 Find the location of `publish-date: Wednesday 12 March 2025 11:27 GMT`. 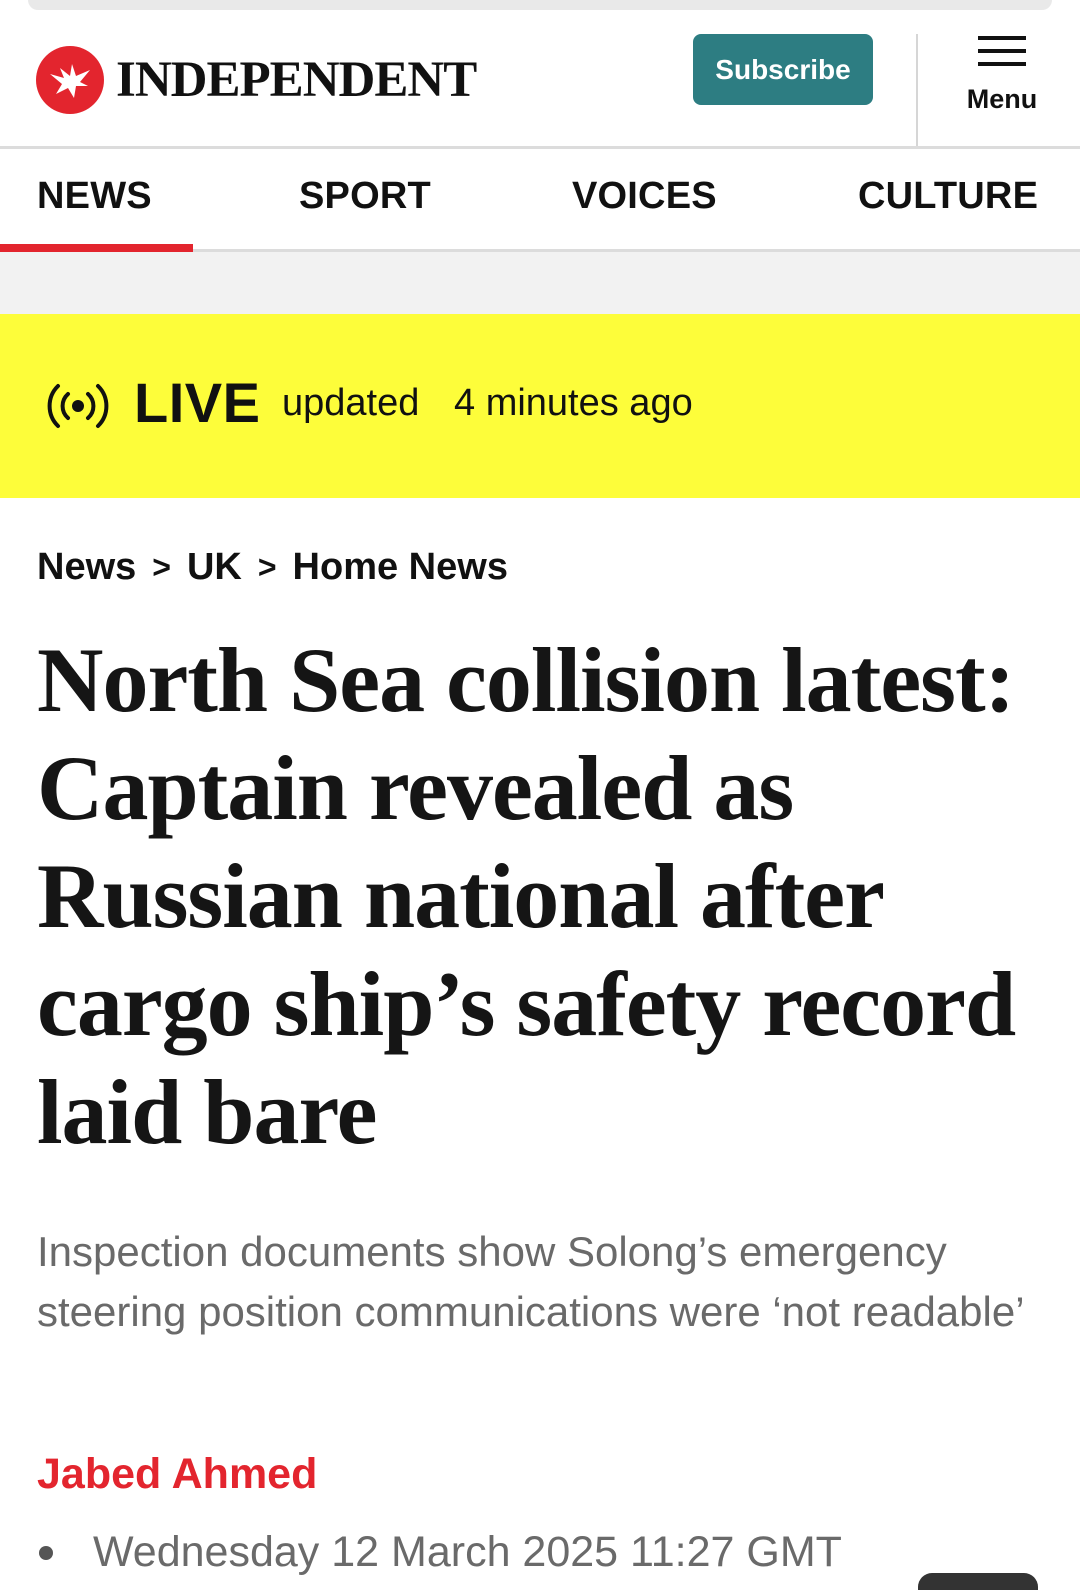

publish-date: Wednesday 12 March 2025 11:27 GMT is located at coordinates (467, 1552).